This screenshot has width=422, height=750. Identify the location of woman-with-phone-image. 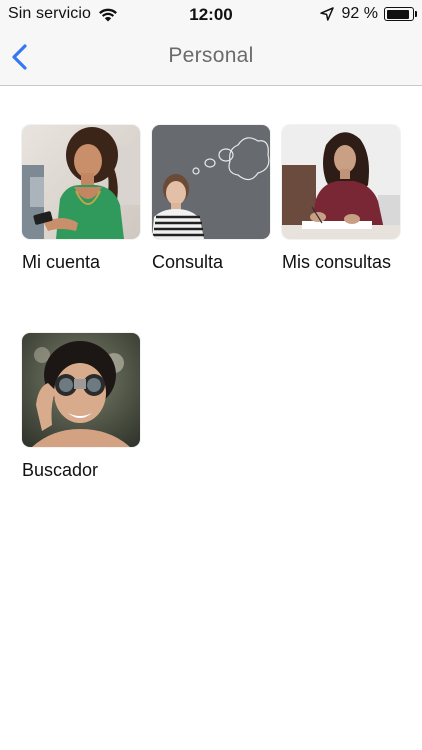
(81, 182).